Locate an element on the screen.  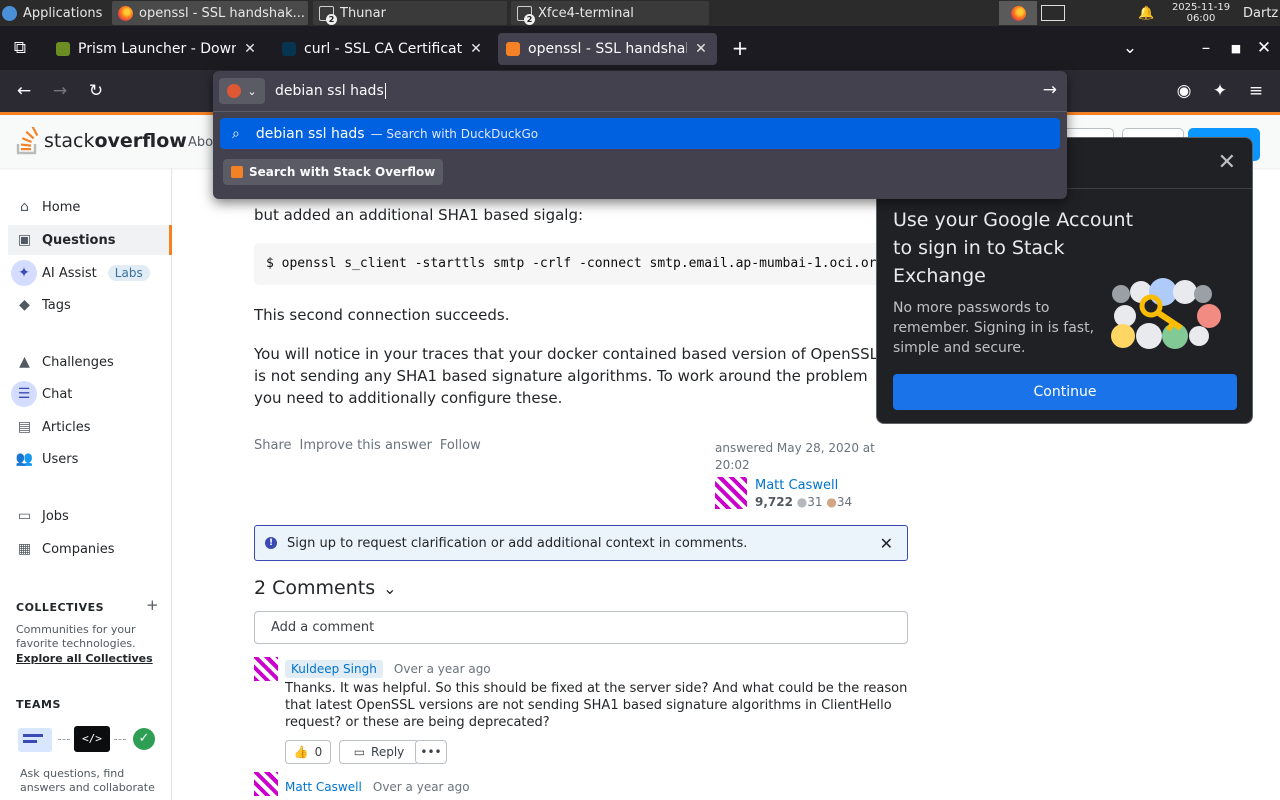
tab-overview-icon: ⧉ is located at coordinates (20, 48).